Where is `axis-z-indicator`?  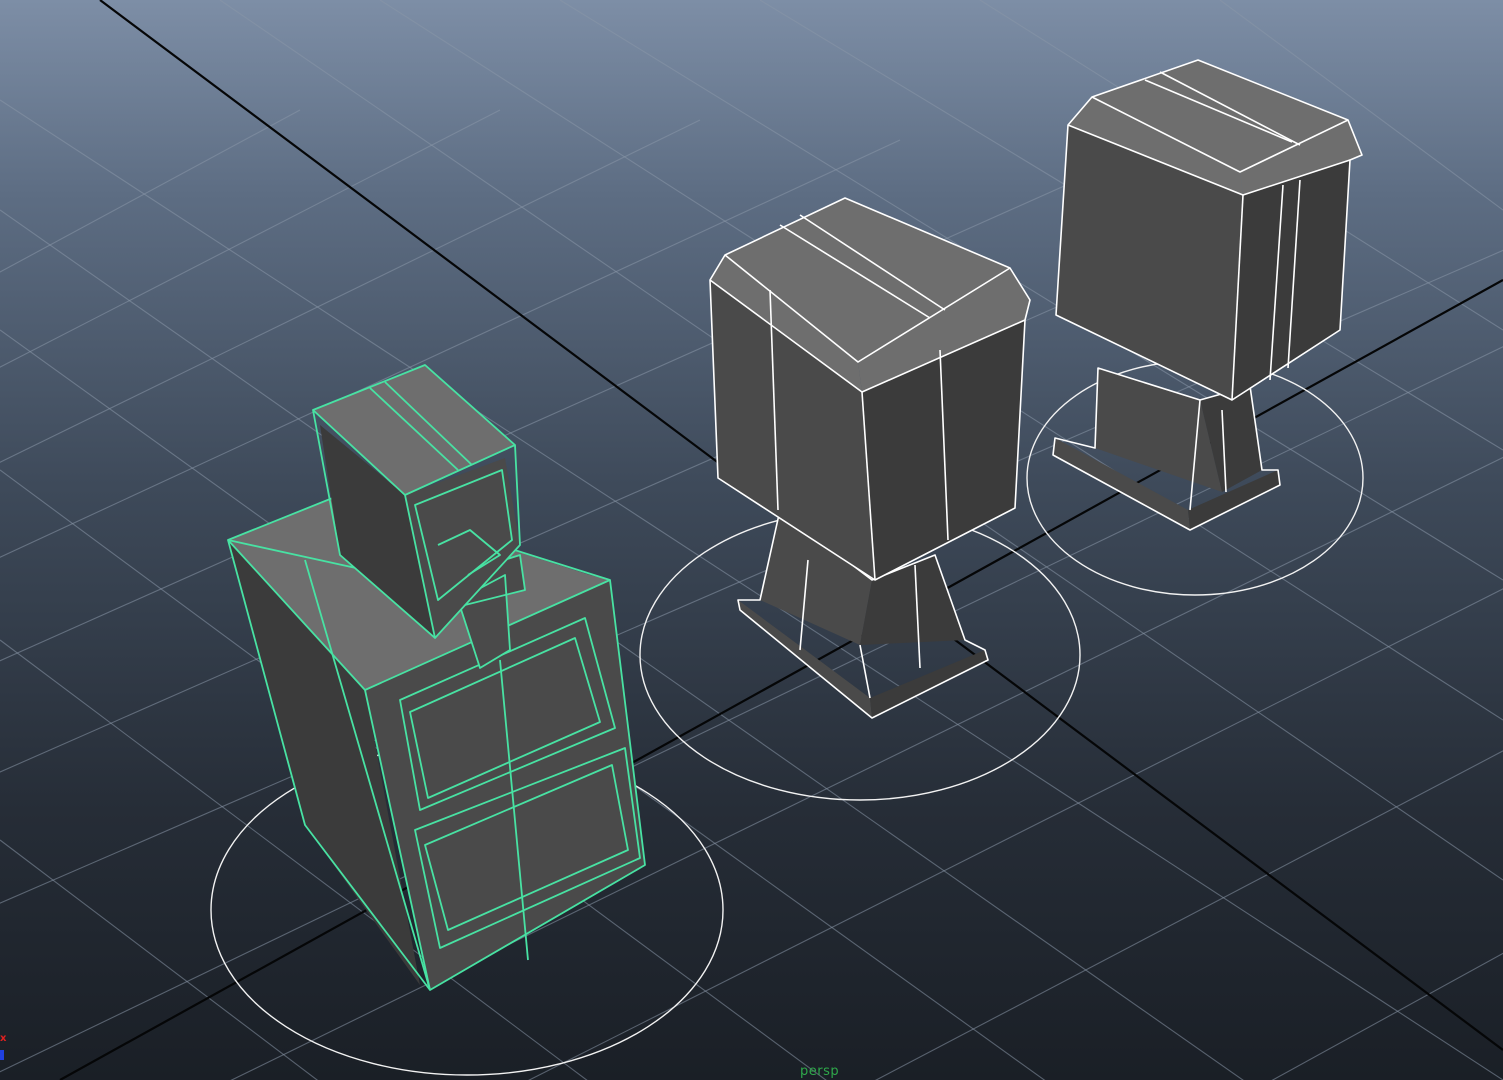 axis-z-indicator is located at coordinates (2, 1055).